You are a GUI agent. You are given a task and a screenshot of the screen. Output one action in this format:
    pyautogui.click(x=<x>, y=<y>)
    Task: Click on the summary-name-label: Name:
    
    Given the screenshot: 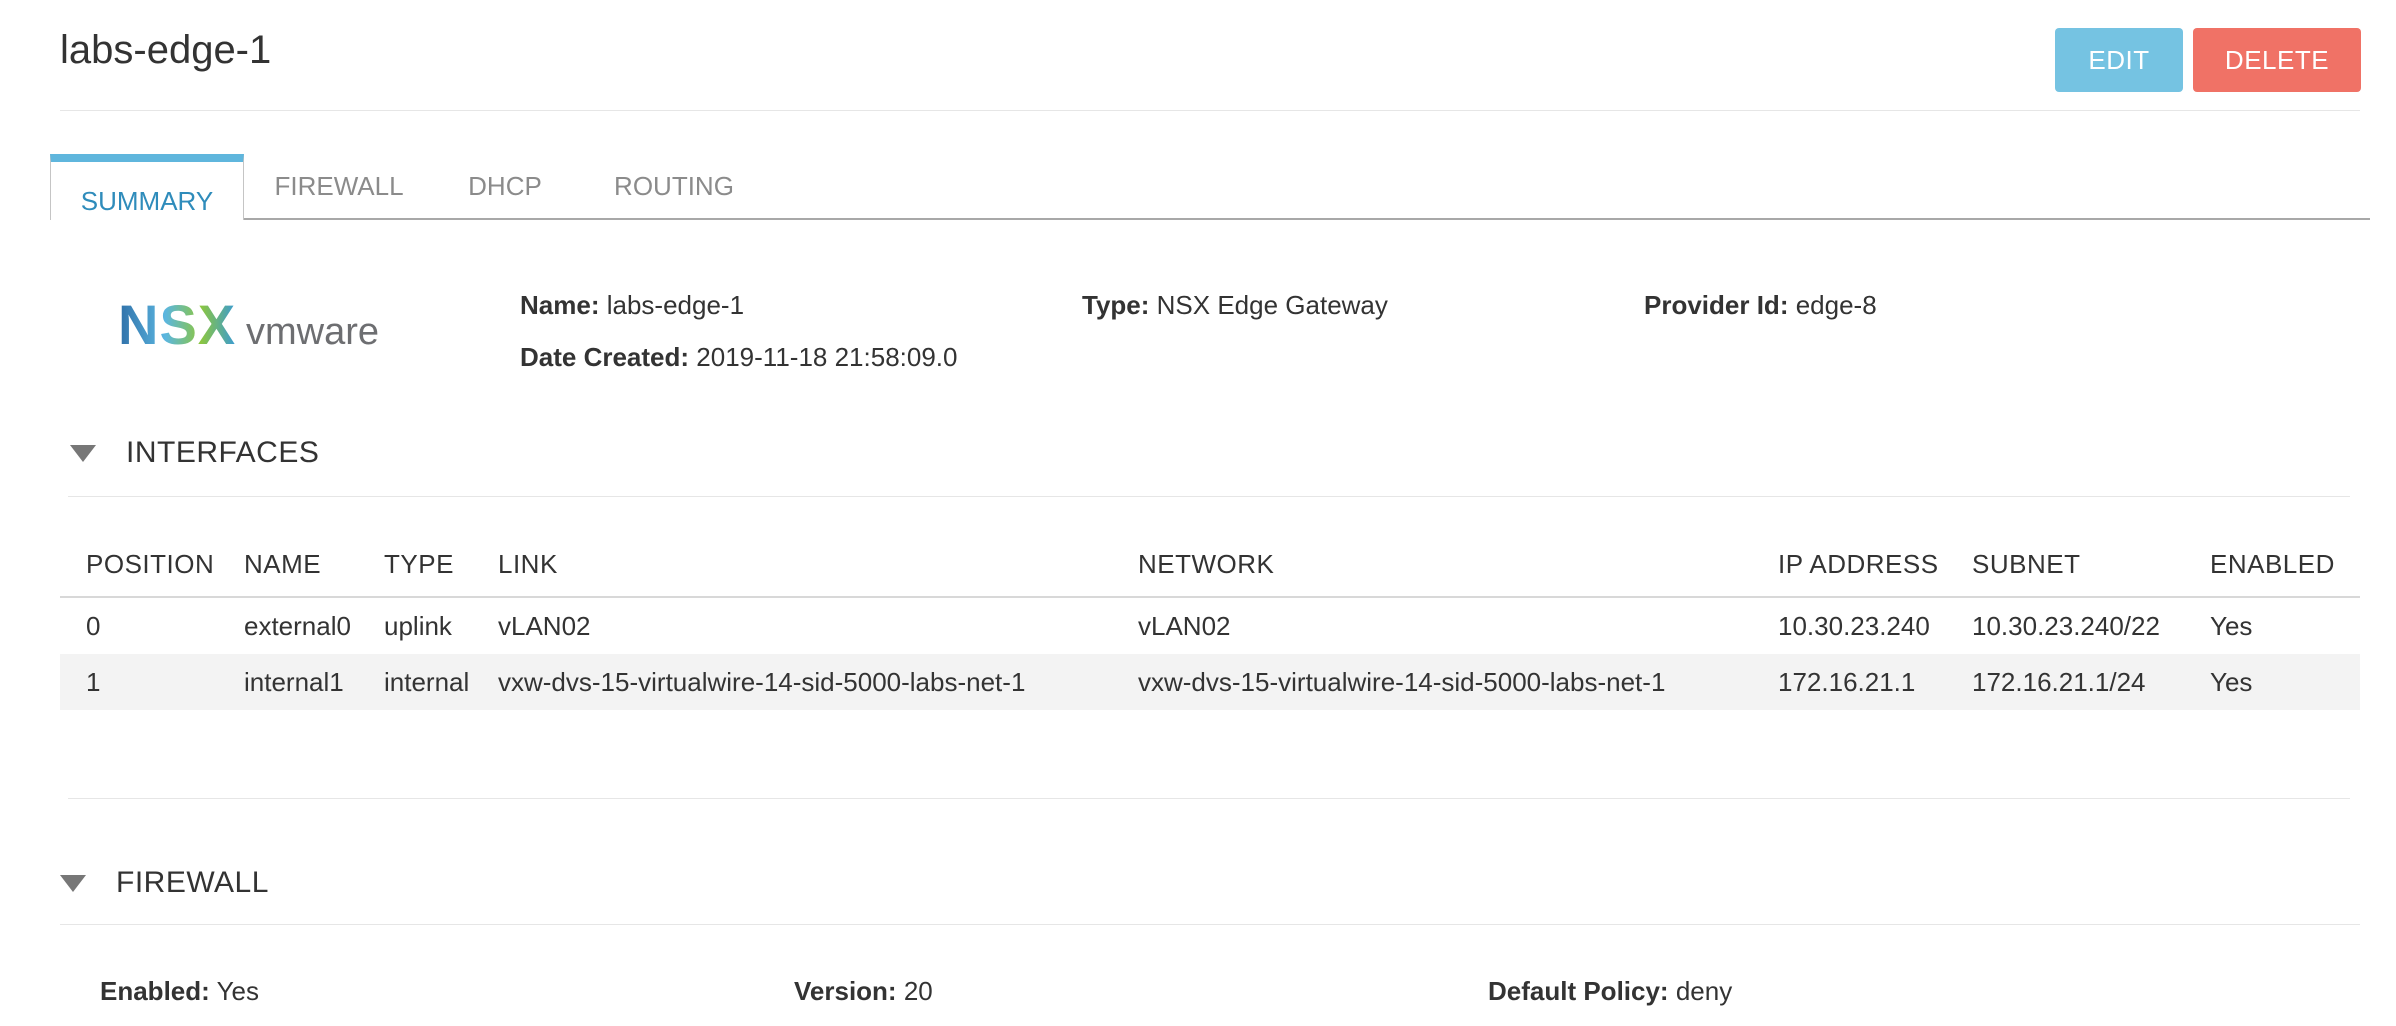 What is the action you would take?
    pyautogui.click(x=560, y=305)
    